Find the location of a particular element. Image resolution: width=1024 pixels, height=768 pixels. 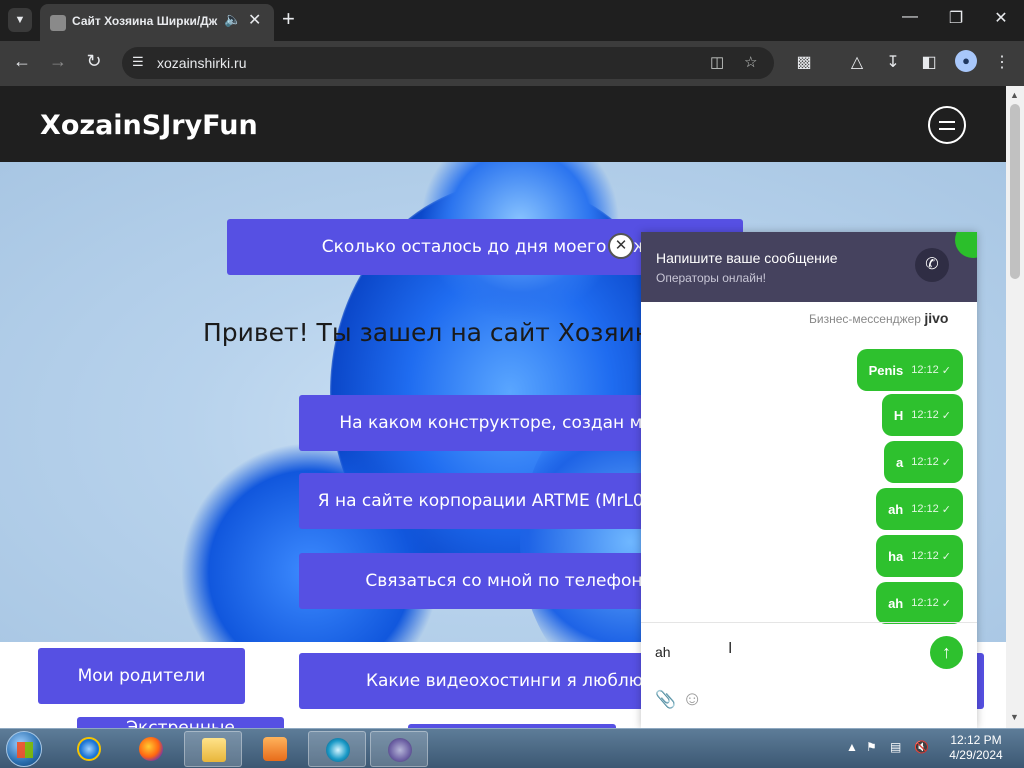

text-cursor-icon: I is located at coordinates (730, 648).